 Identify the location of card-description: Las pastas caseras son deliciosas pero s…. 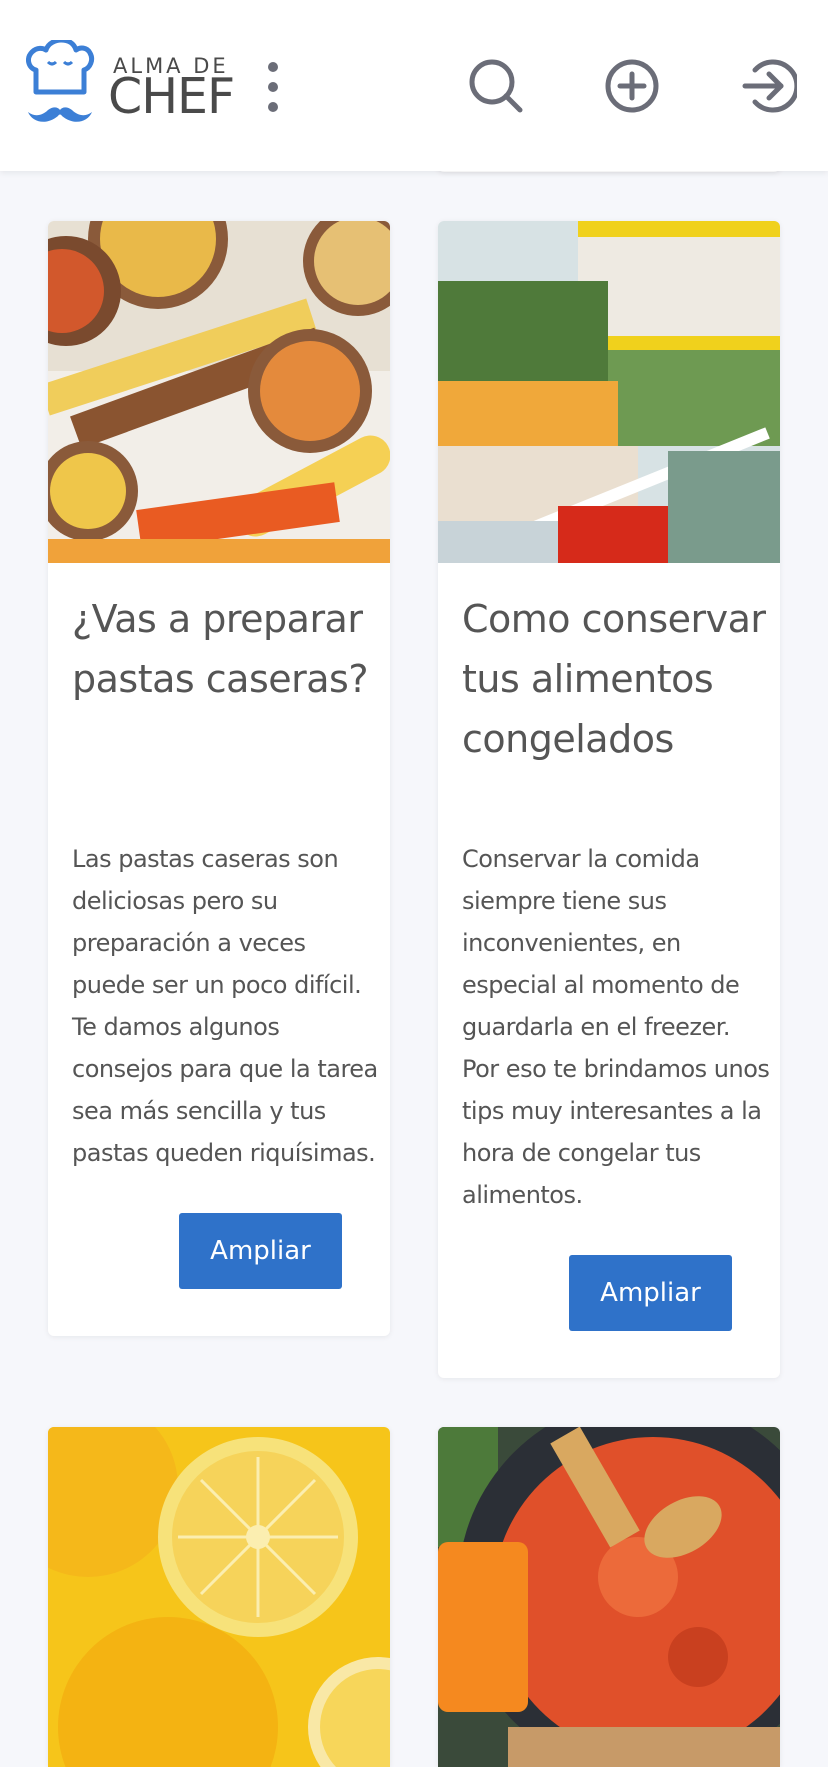
(225, 1006).